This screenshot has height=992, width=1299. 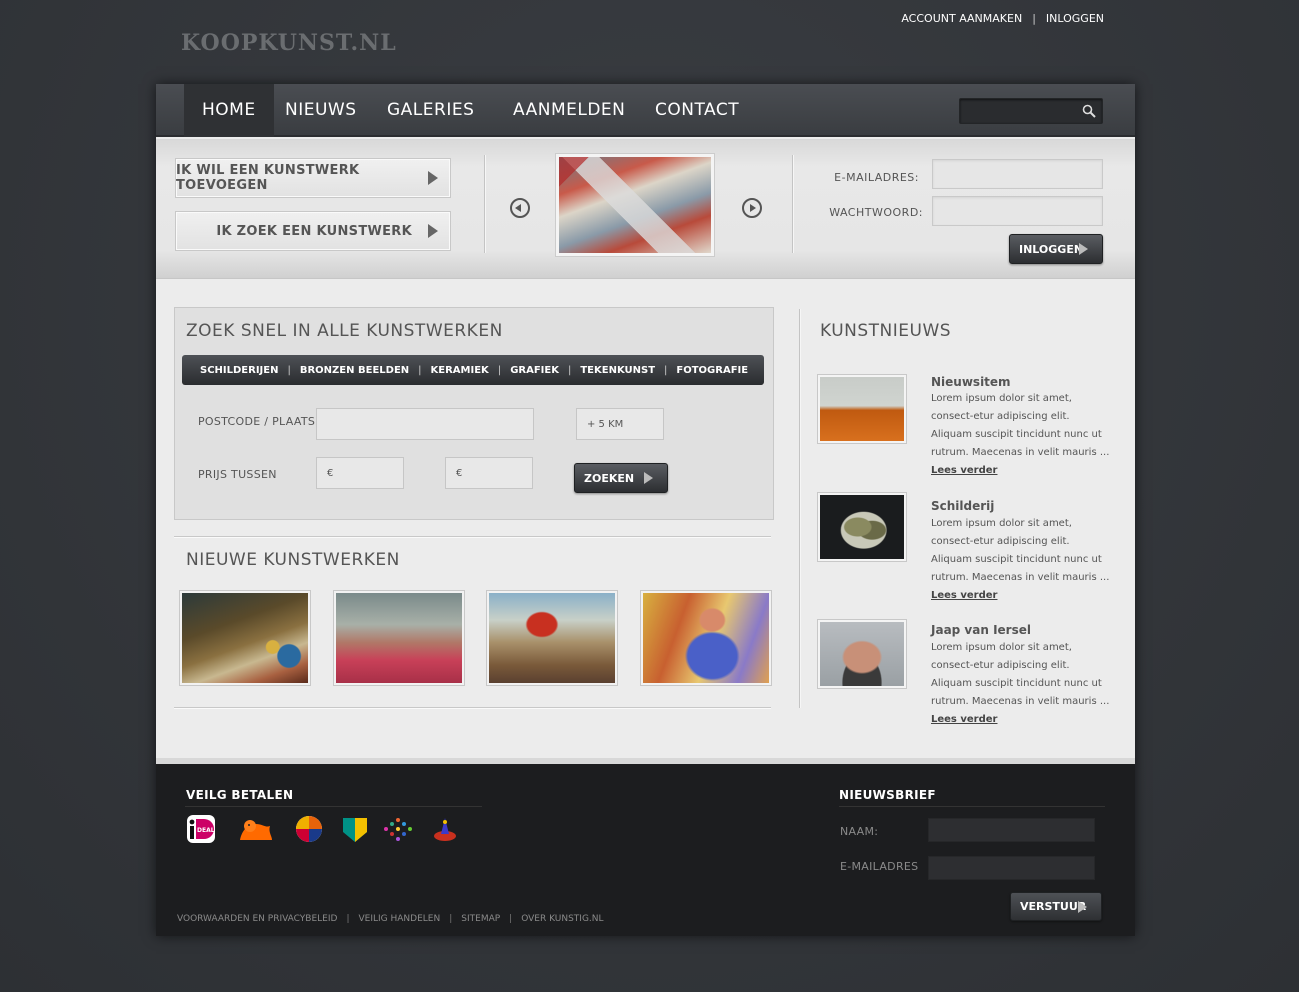 I want to click on search-submit-button: ZOEKEN, so click(x=621, y=478).